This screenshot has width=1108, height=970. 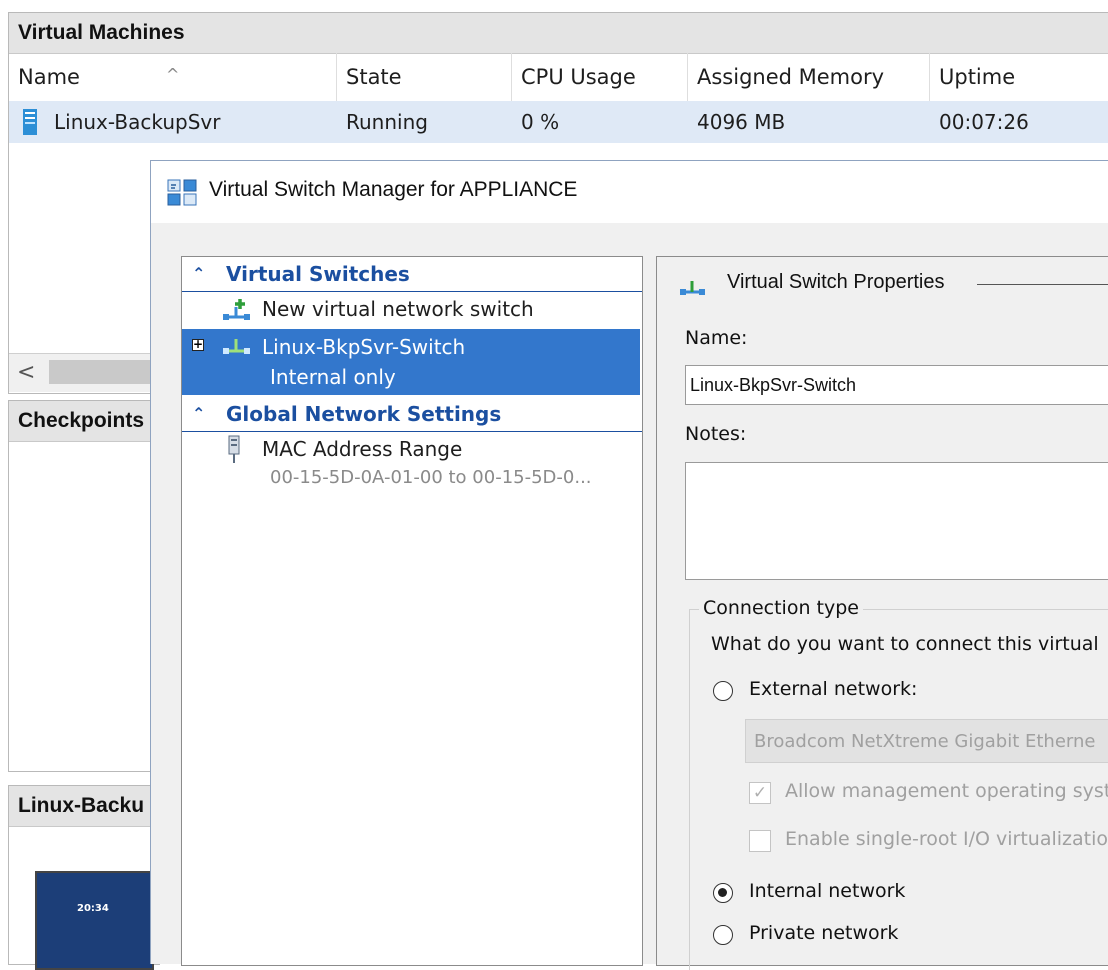 What do you see at coordinates (926, 741) in the screenshot?
I see `network-adapter-select: Broadcom NetXtreme Gigabit Etherne` at bounding box center [926, 741].